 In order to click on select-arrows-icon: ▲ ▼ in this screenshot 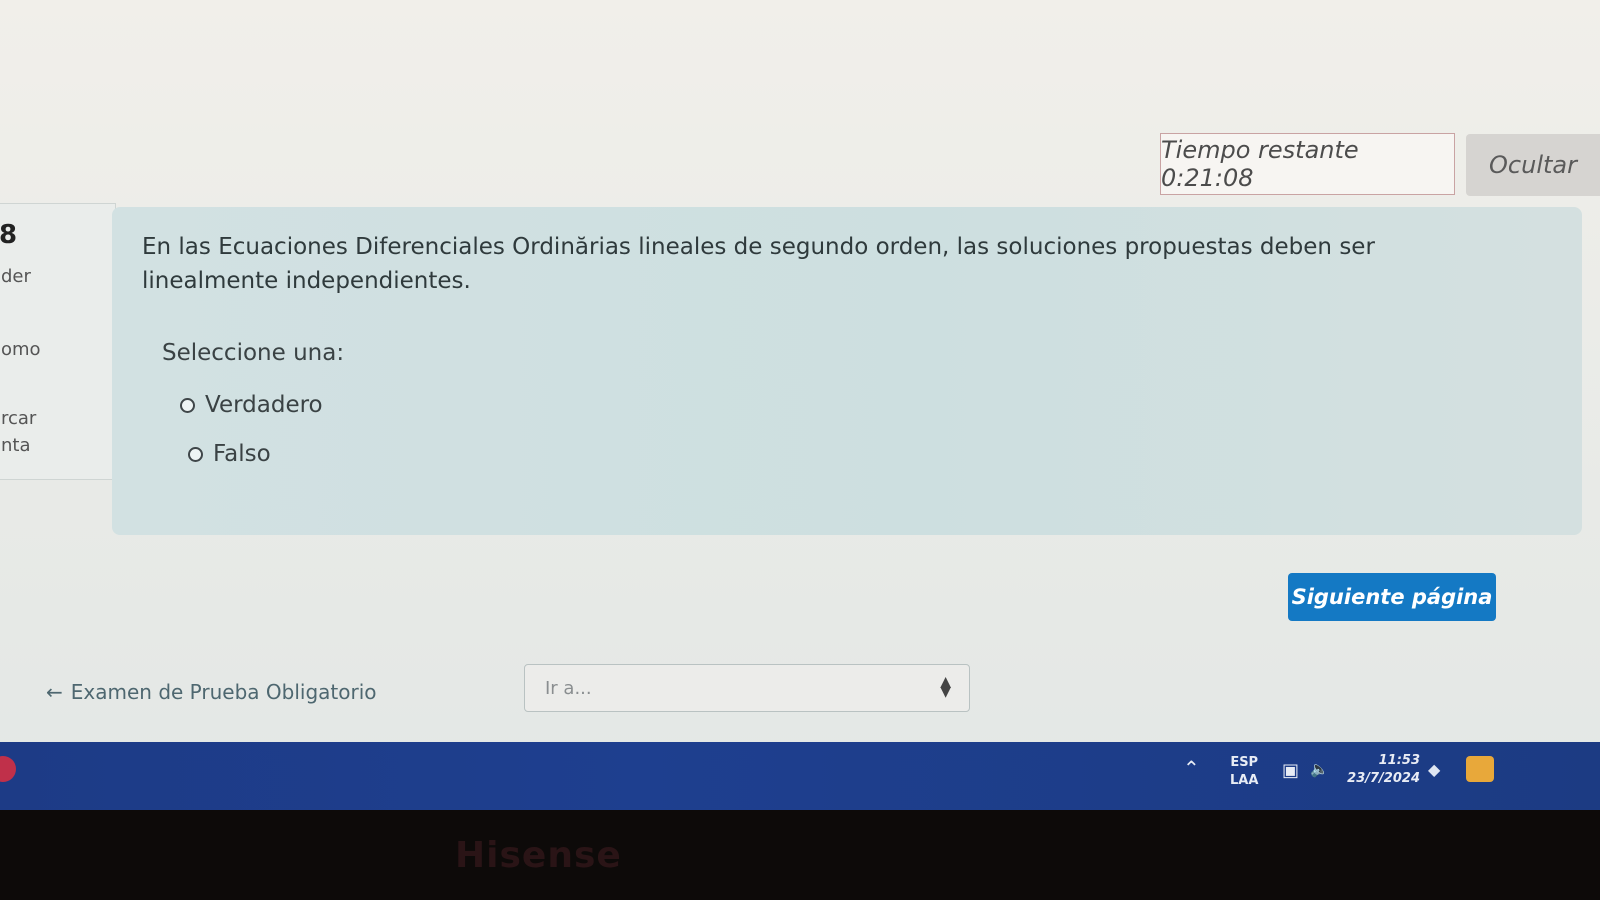, I will do `click(945, 687)`.